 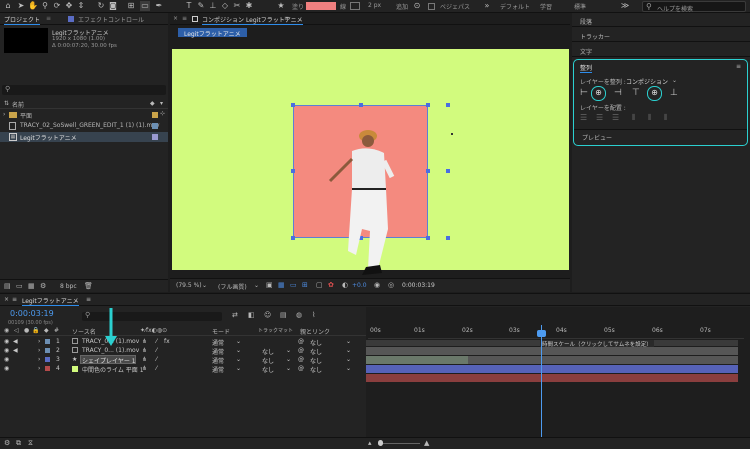 What do you see at coordinates (201, 6) in the screenshot?
I see `brush-tool-icon: ✎` at bounding box center [201, 6].